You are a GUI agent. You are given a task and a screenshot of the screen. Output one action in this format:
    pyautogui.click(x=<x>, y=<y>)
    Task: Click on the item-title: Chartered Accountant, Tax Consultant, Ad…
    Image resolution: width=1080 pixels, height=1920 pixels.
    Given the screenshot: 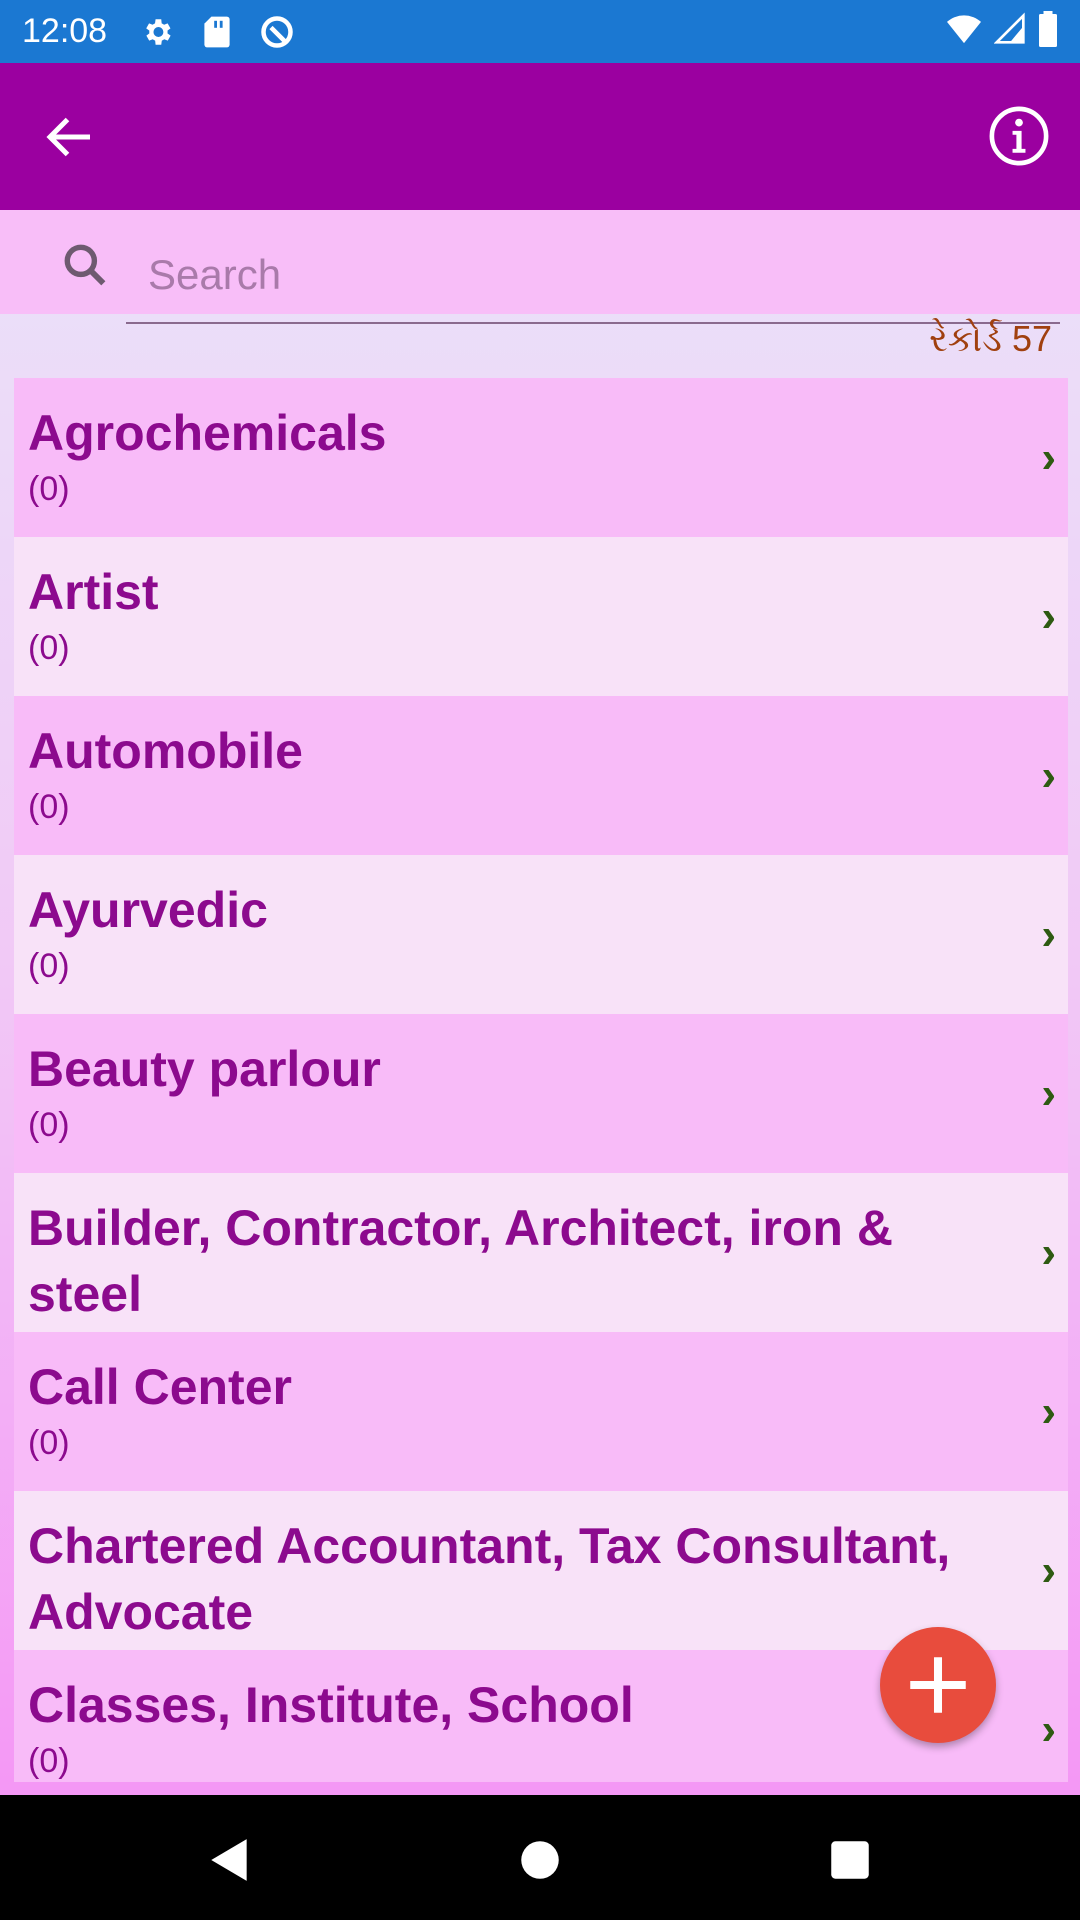 What is the action you would take?
    pyautogui.click(x=489, y=1579)
    